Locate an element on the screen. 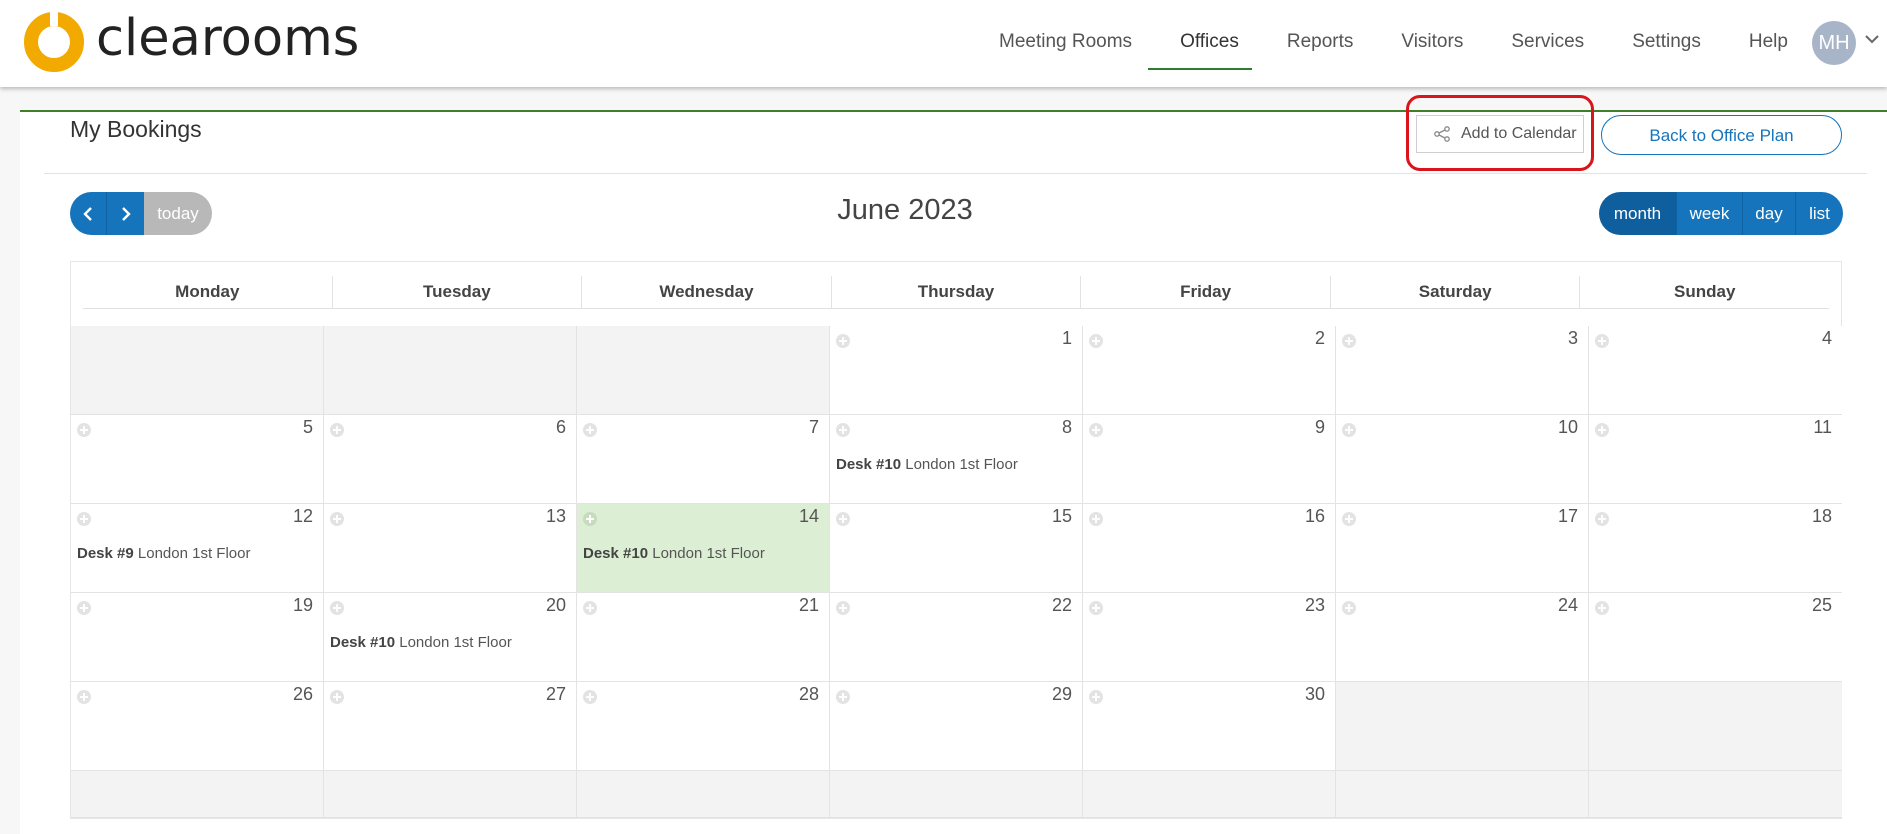 This screenshot has height=834, width=1887. calendar-day-cell: 5 is located at coordinates (197, 459).